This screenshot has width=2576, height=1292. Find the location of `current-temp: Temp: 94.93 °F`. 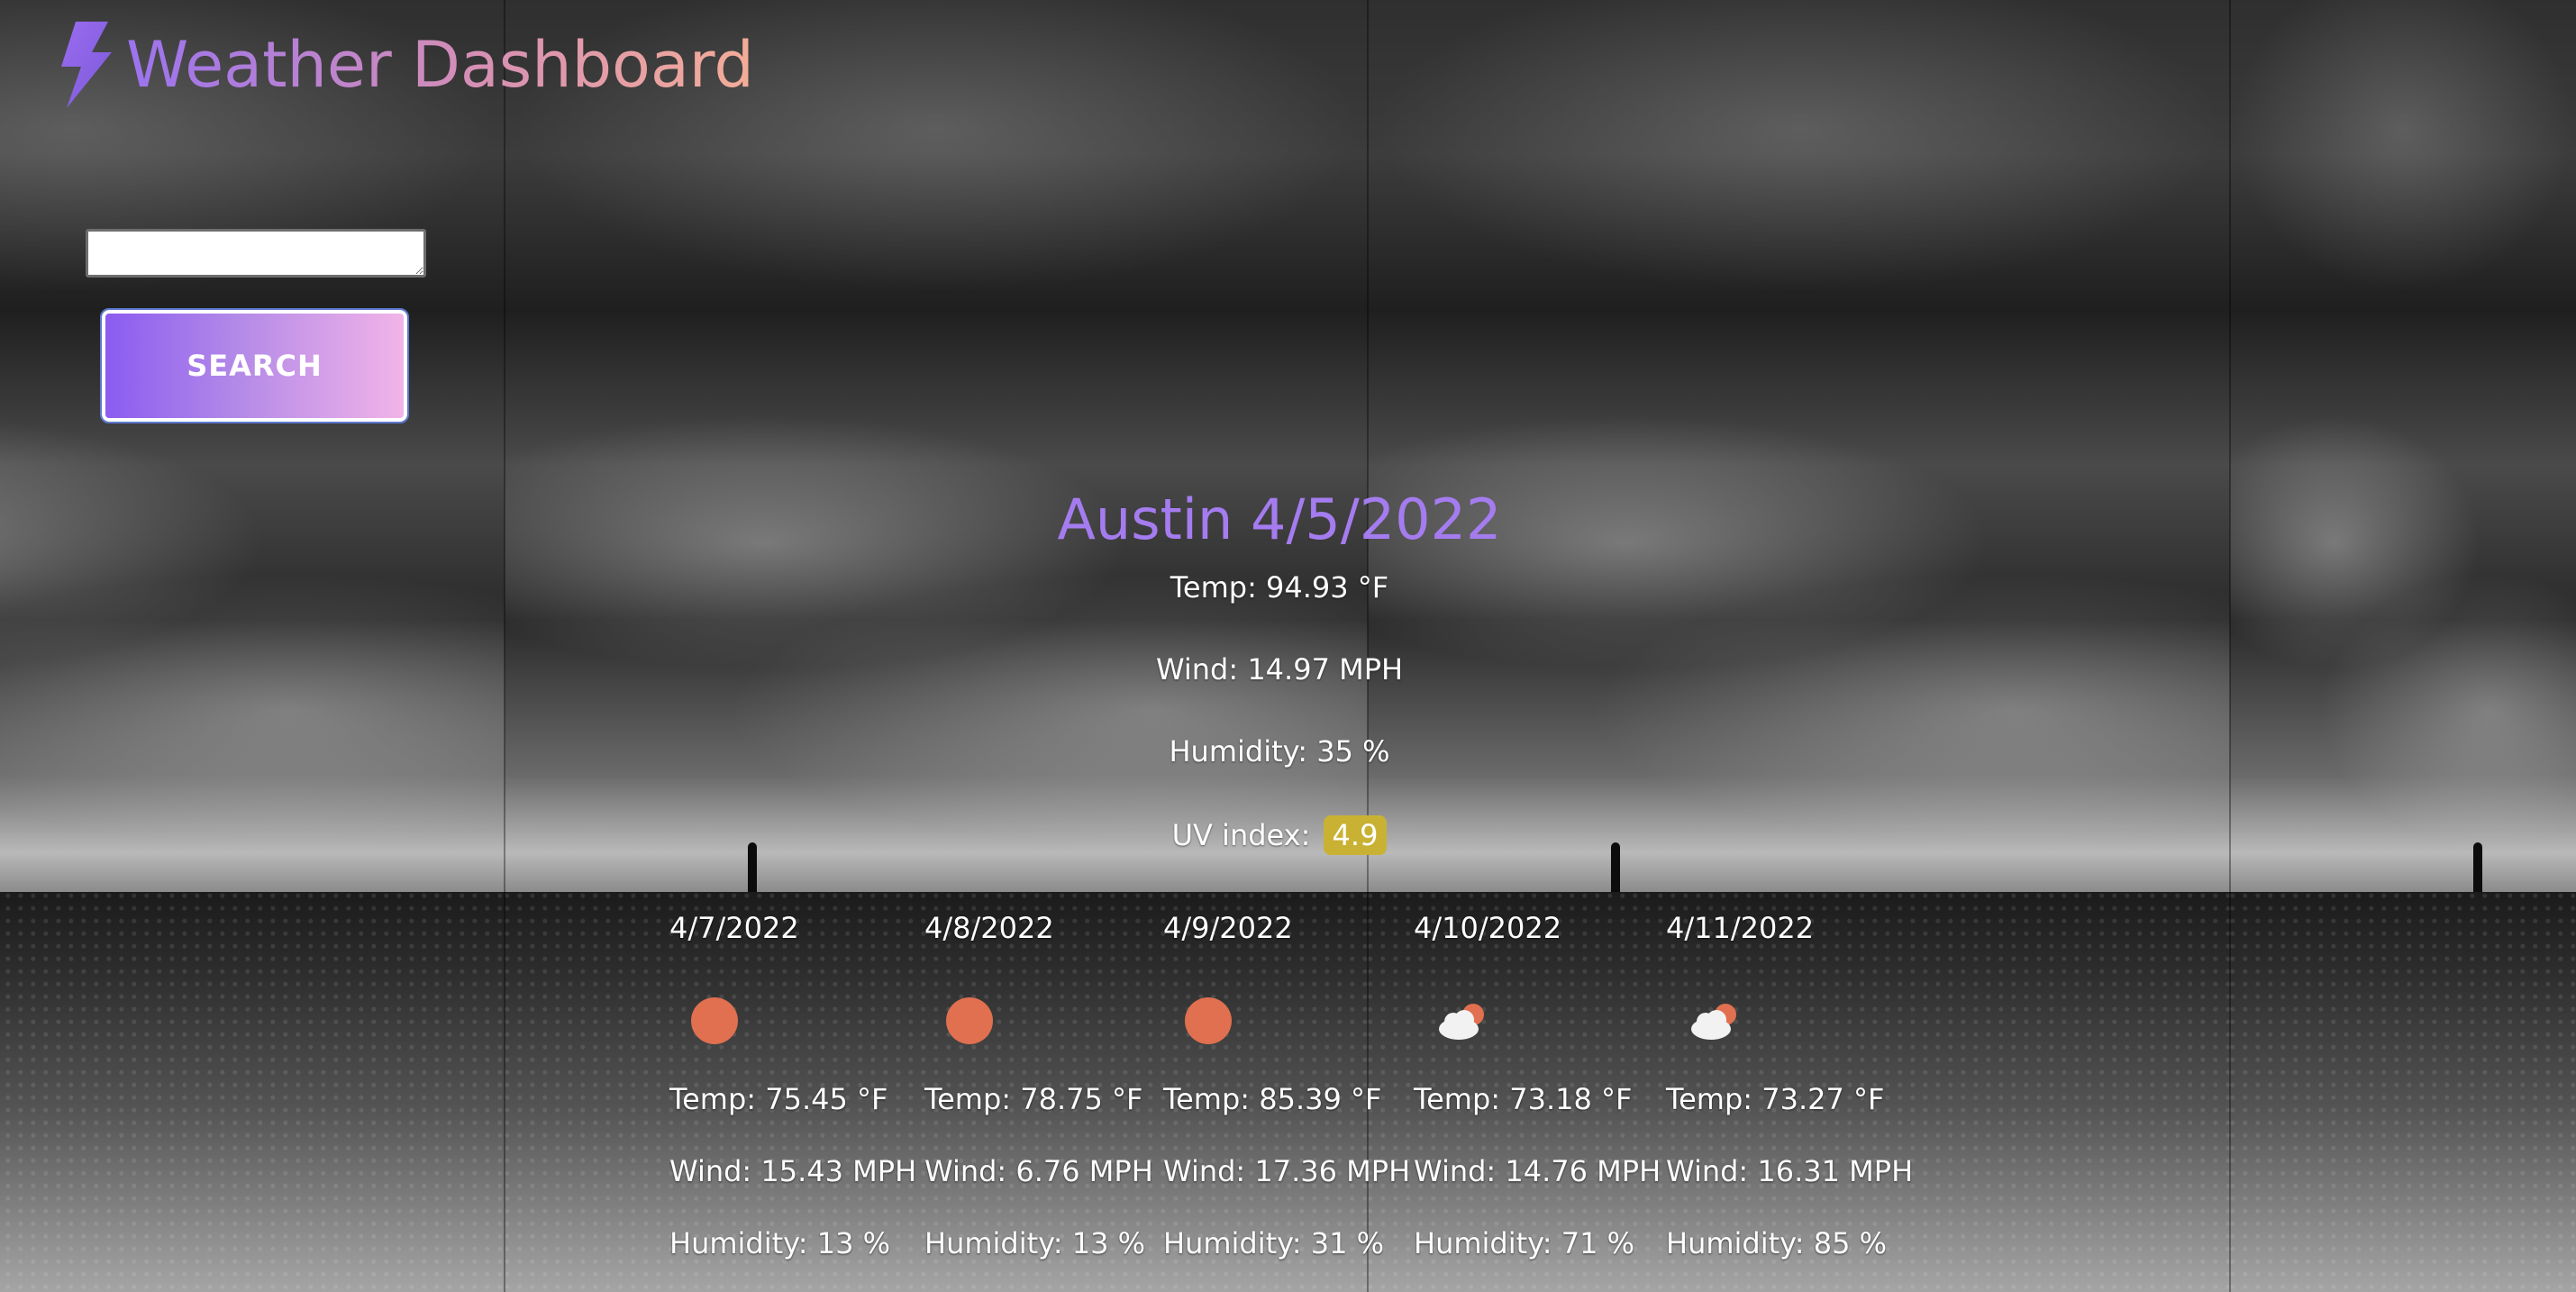

current-temp: Temp: 94.93 °F is located at coordinates (1279, 587).